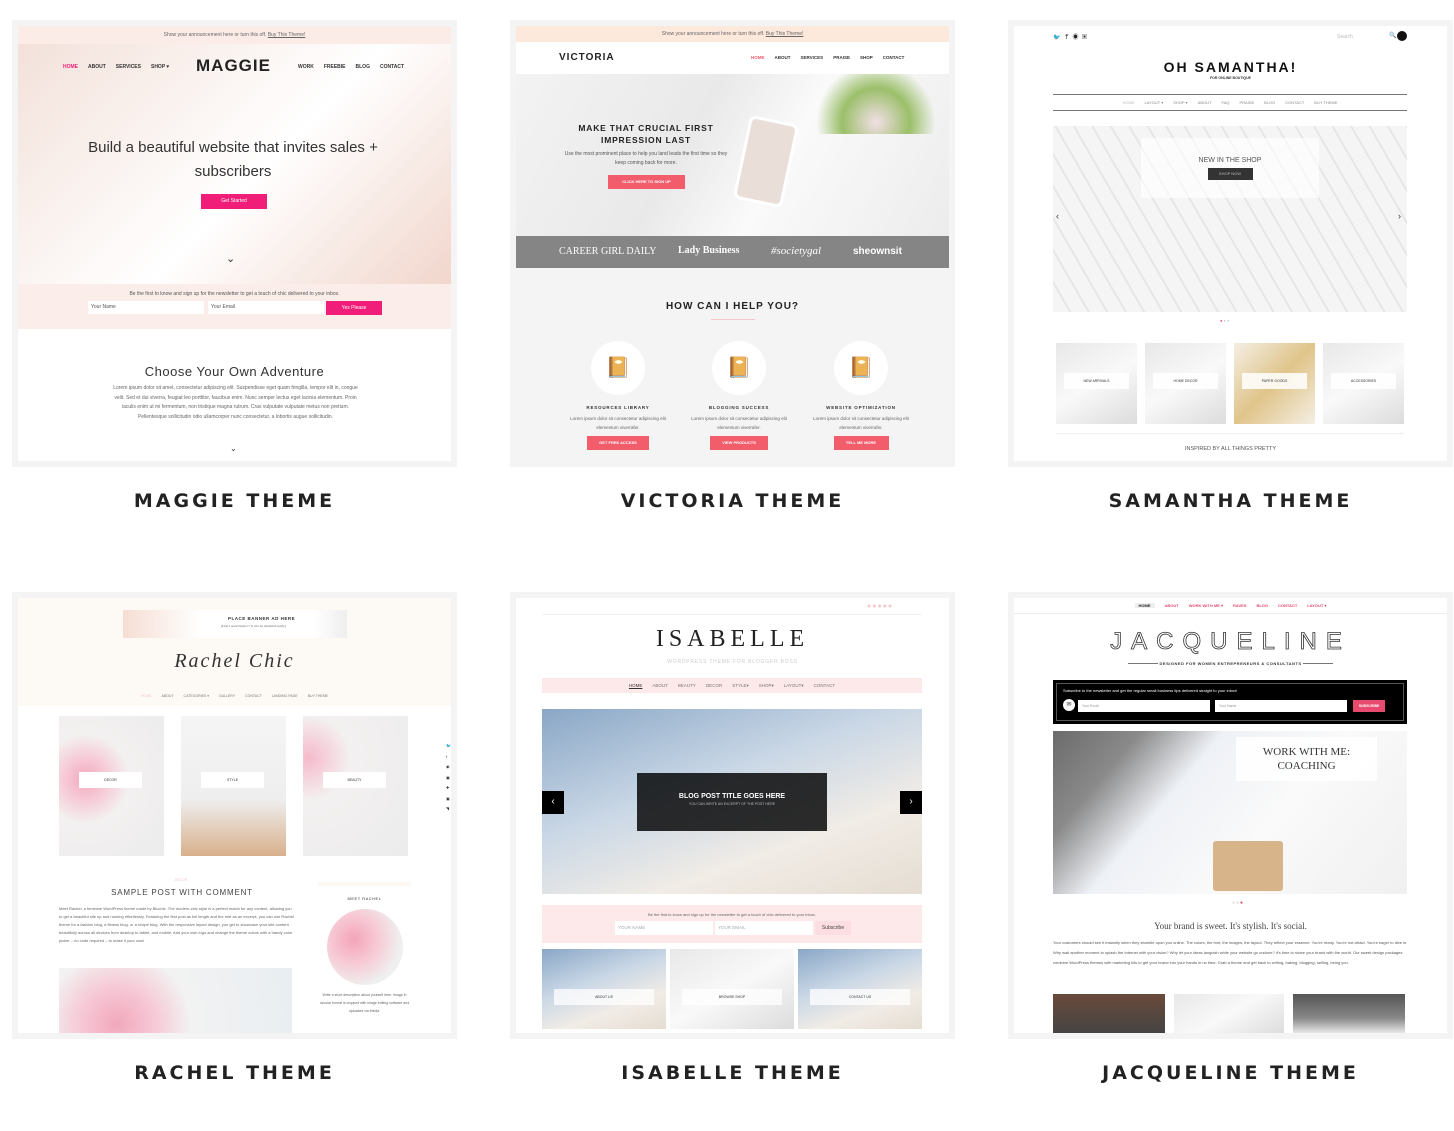 This screenshot has height=1131, width=1454. Describe the element at coordinates (604, 989) in the screenshot. I see `feature-tile: ABOUT US` at that location.